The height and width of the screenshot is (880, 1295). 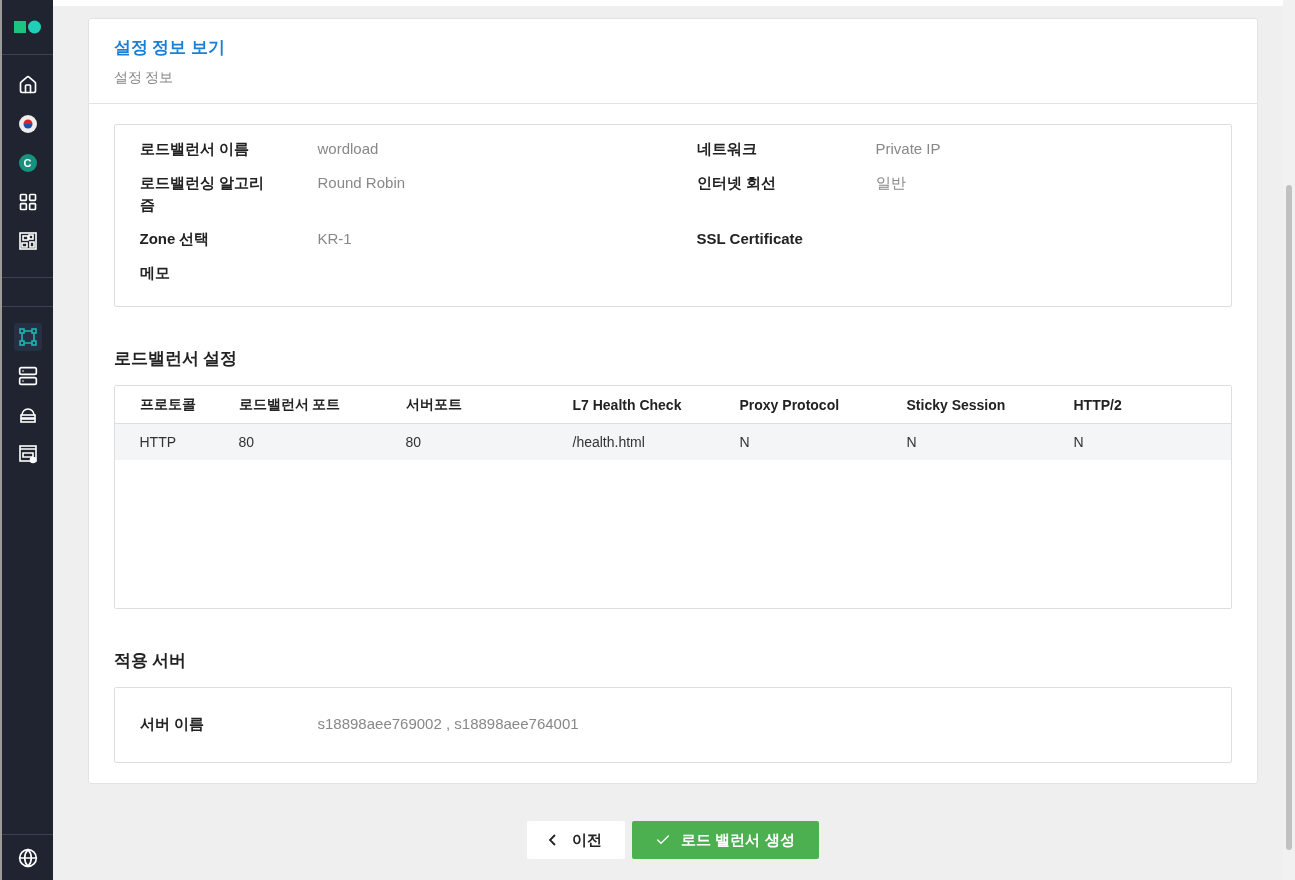 I want to click on dns-icon, so click(x=27, y=454).